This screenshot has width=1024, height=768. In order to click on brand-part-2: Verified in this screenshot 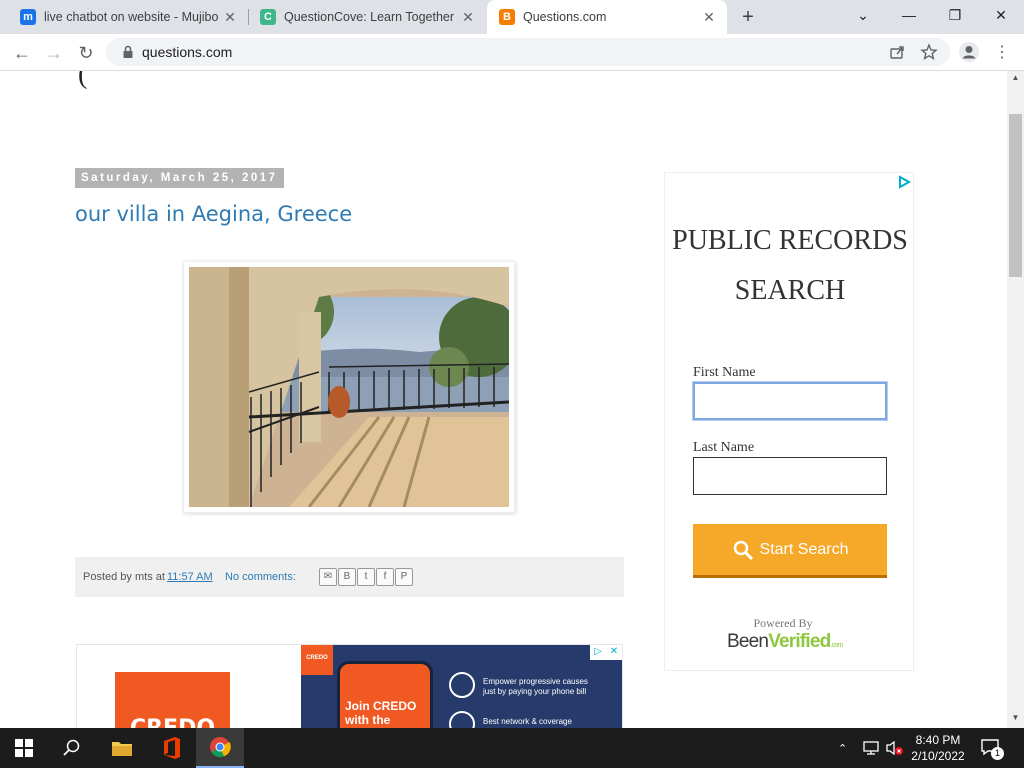, I will do `click(799, 641)`.